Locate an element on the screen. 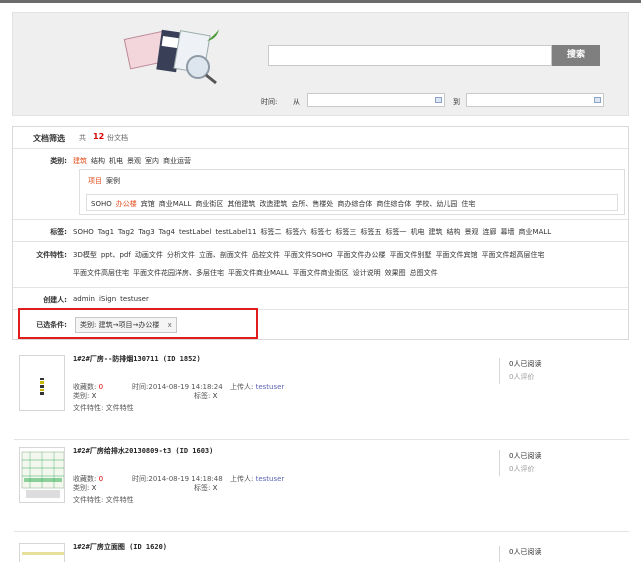 Image resolution: width=641 pixels, height=562 pixels. subcategory-item: 宾馆 is located at coordinates (148, 204).